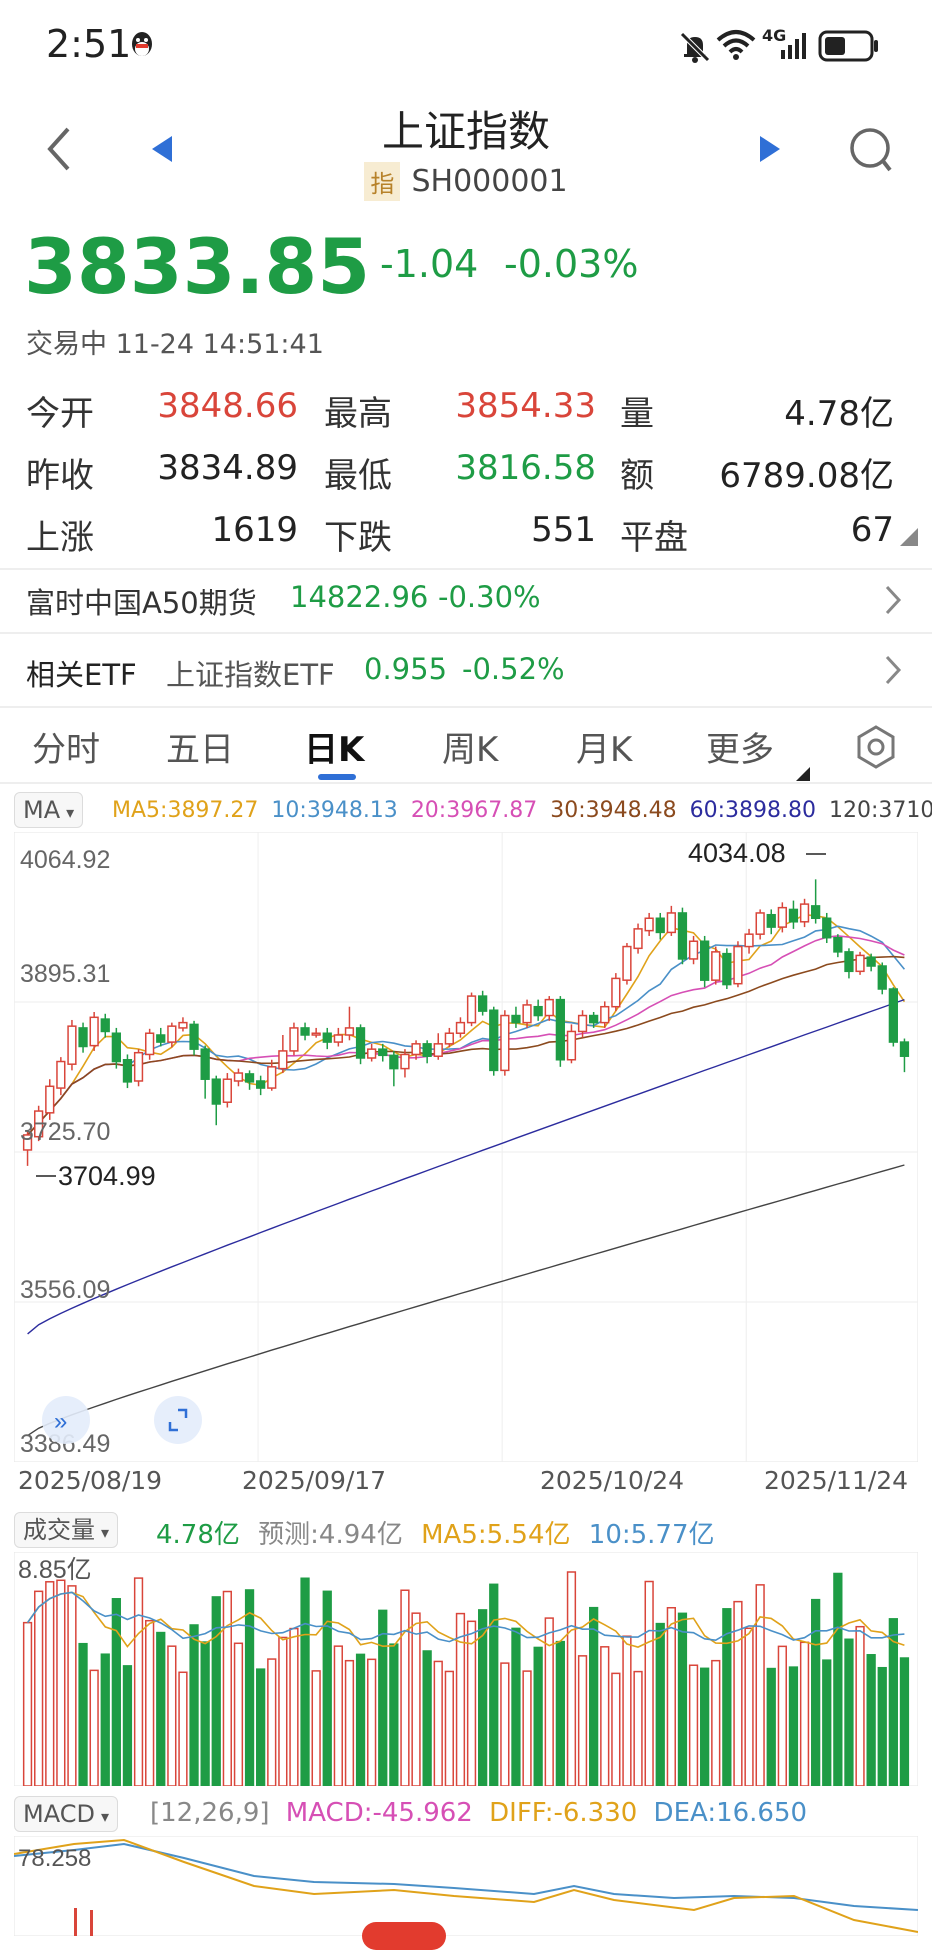 This screenshot has height=1950, width=932. Describe the element at coordinates (66, 746) in the screenshot. I see `tab-0: 分时` at that location.